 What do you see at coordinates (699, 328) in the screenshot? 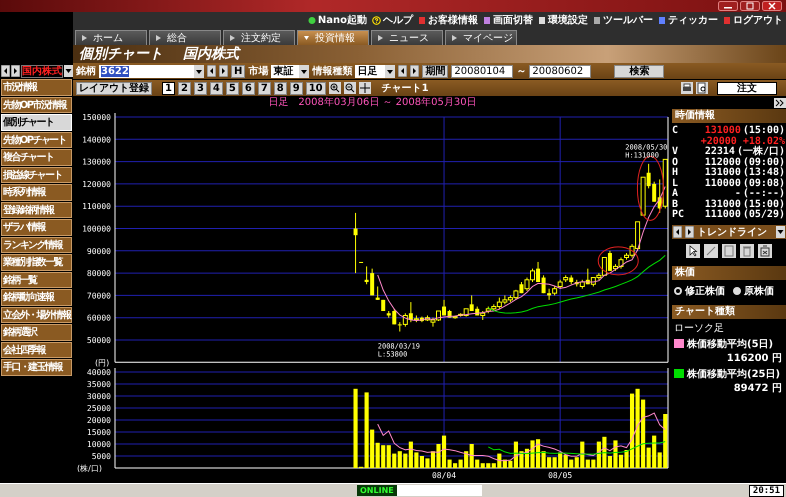
I see `chart-type-name: ローソク足` at bounding box center [699, 328].